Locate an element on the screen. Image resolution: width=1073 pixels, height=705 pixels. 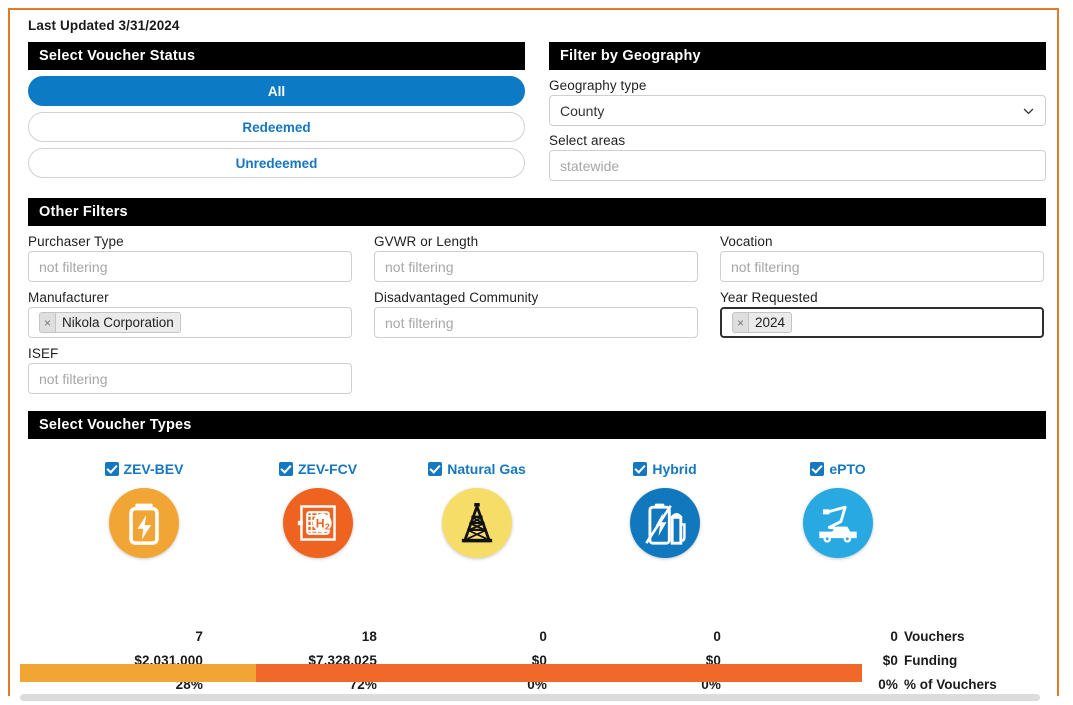
filter-token-label: Nikola Corporation is located at coordinates (118, 322).